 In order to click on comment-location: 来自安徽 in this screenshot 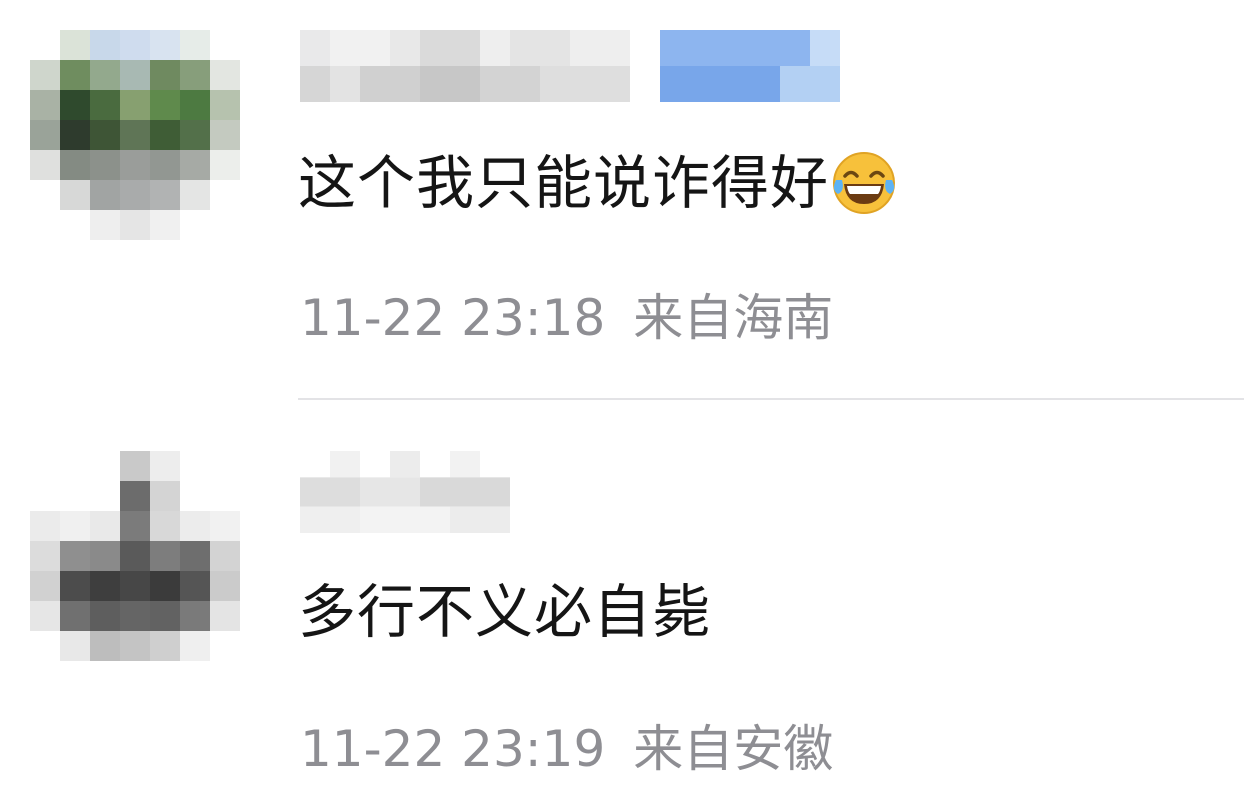, I will do `click(733, 749)`.